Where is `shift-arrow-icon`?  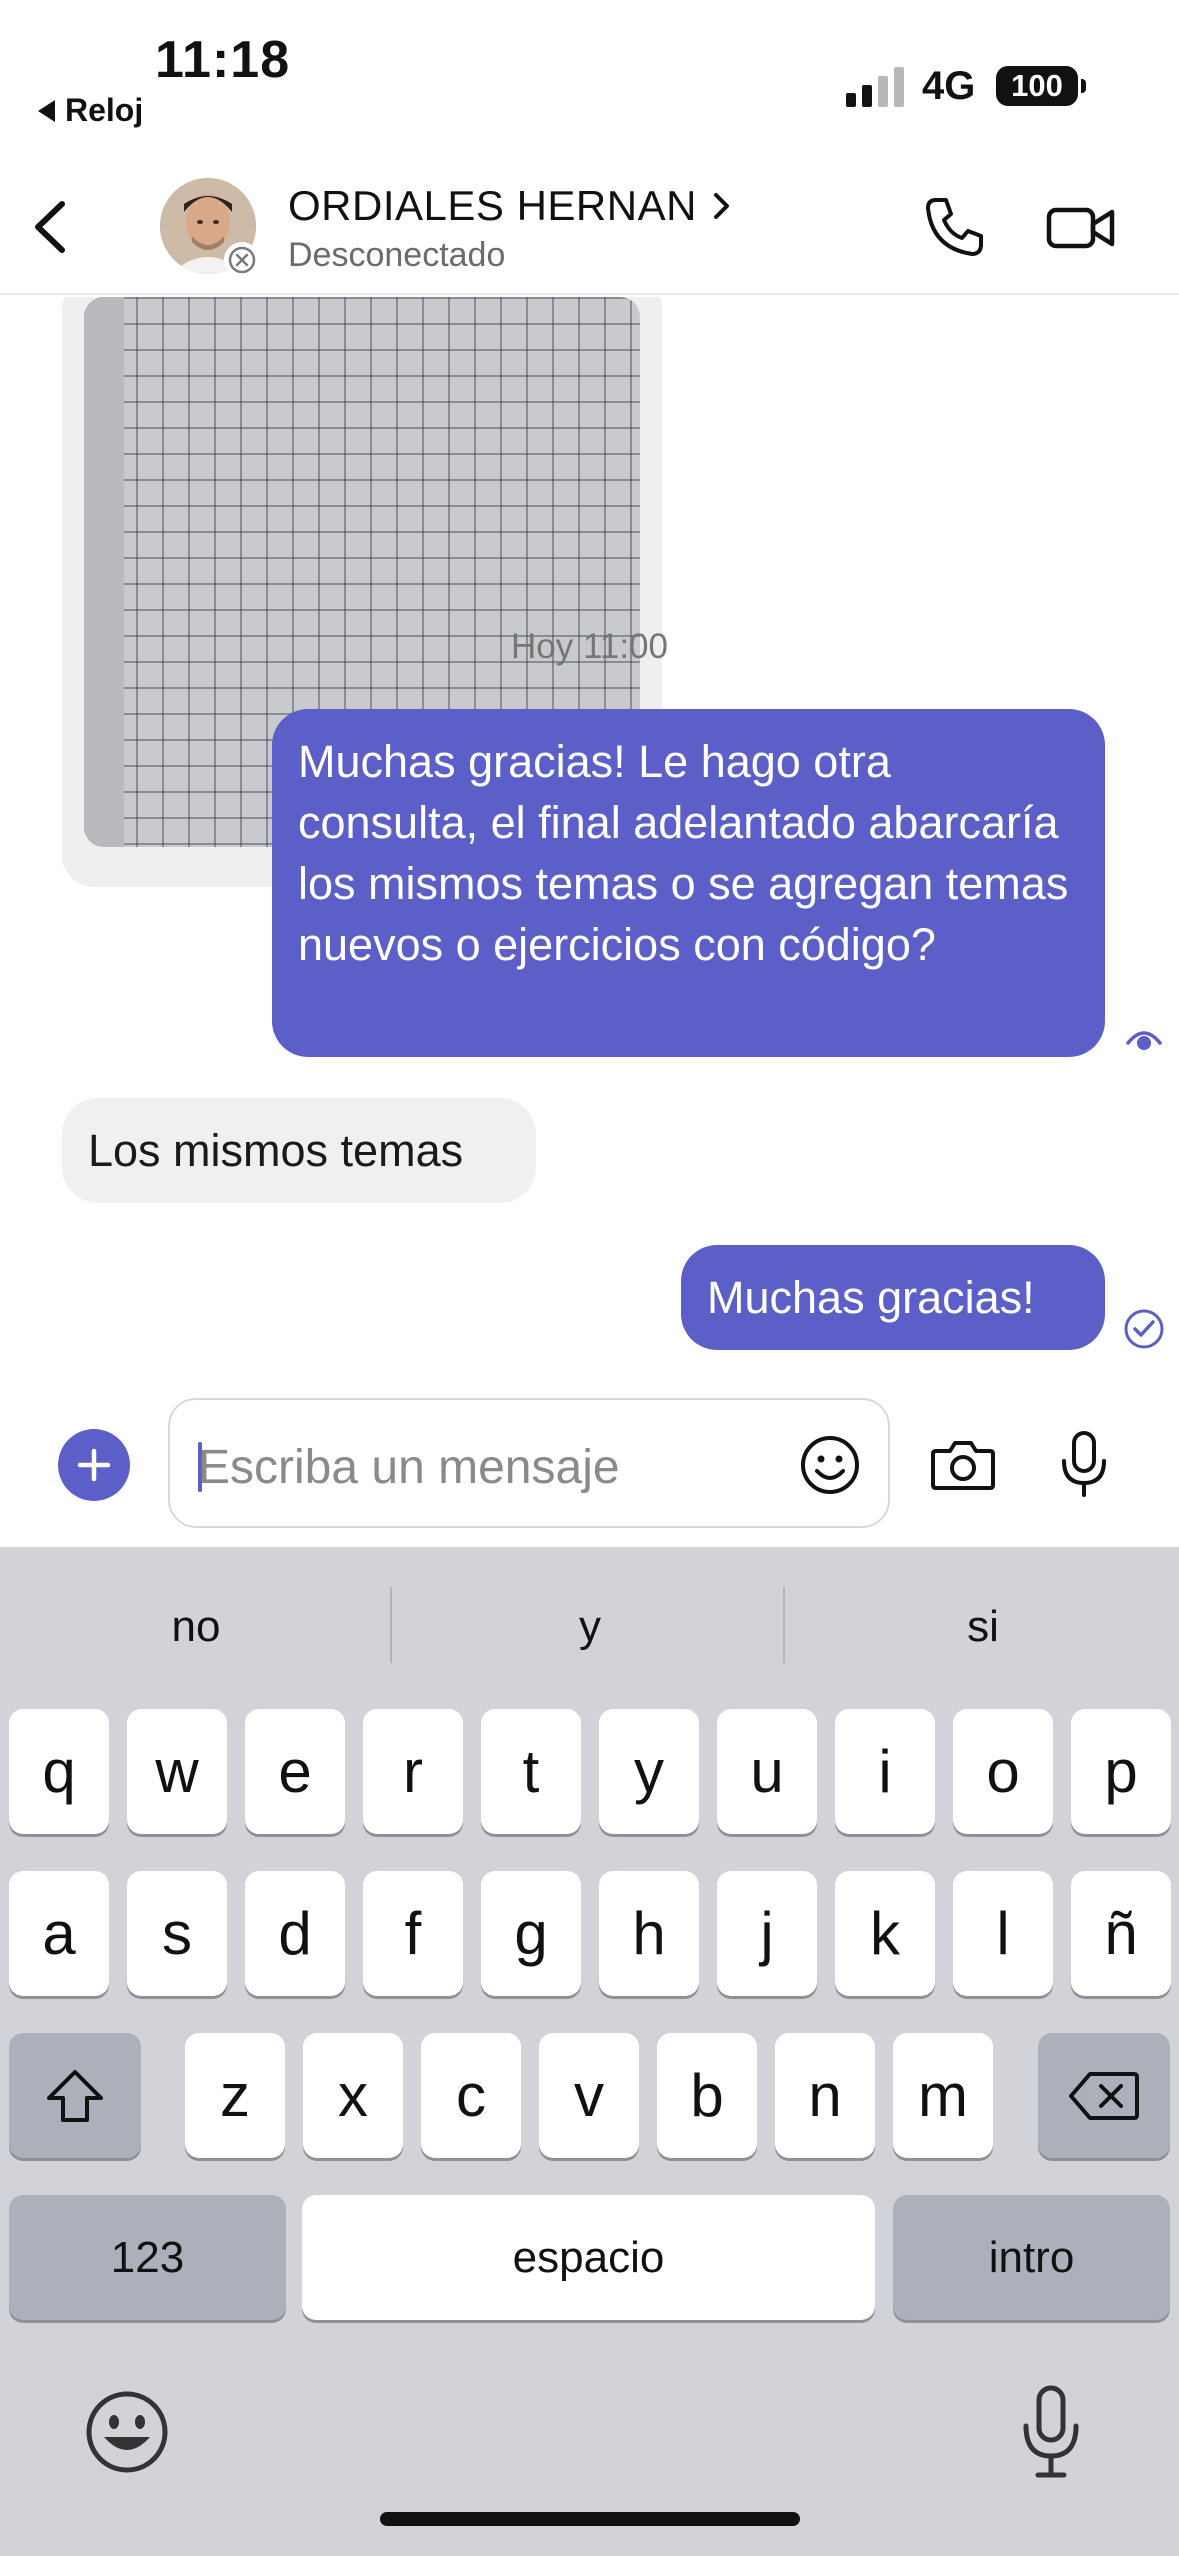 shift-arrow-icon is located at coordinates (75, 2095).